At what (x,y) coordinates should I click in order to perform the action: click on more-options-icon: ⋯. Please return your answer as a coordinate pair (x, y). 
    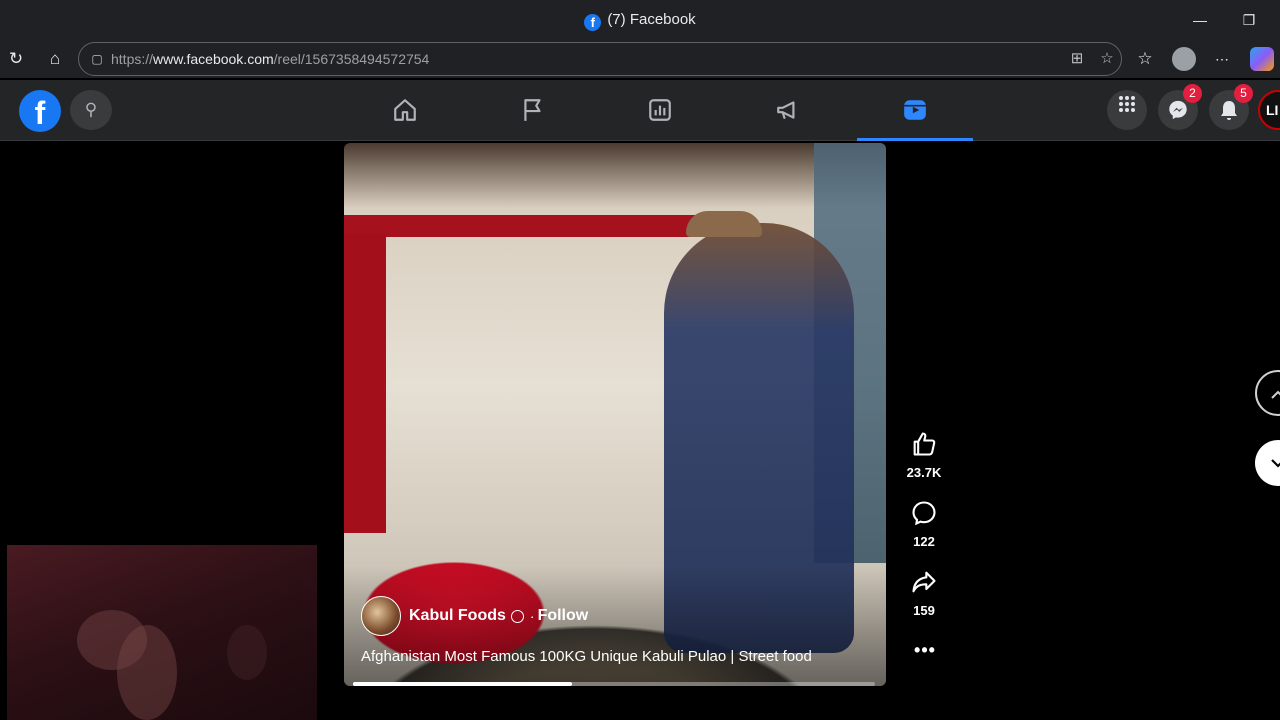
    Looking at the image, I should click on (1222, 59).